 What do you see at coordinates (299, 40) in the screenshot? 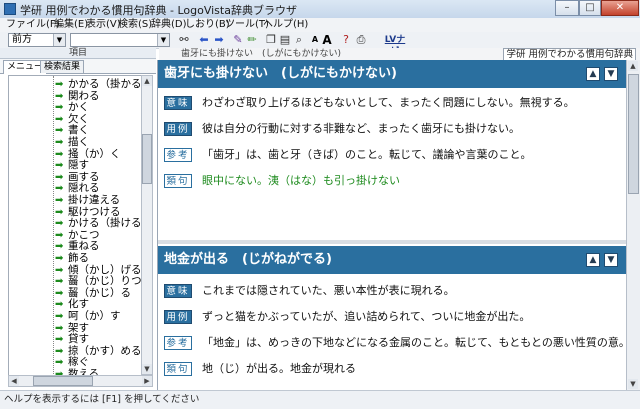
I see `zoom-icon: ⌕` at bounding box center [299, 40].